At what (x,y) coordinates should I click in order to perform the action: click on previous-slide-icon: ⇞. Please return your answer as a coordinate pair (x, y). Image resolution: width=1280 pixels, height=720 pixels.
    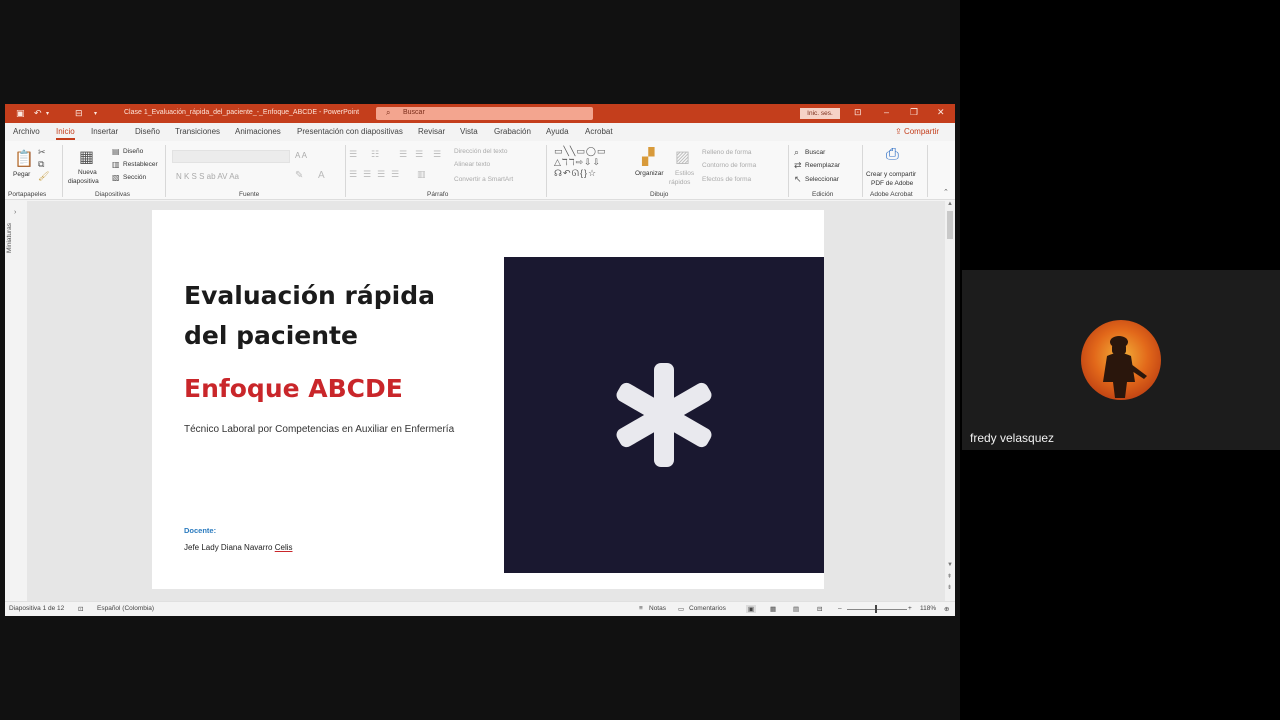
    Looking at the image, I should click on (949, 576).